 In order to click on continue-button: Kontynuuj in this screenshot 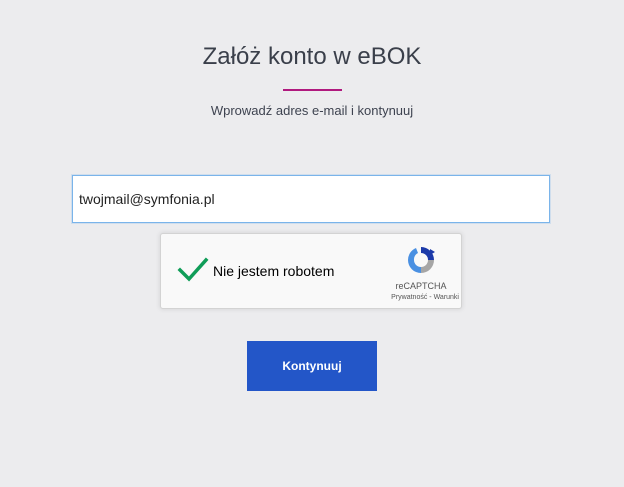, I will do `click(312, 366)`.